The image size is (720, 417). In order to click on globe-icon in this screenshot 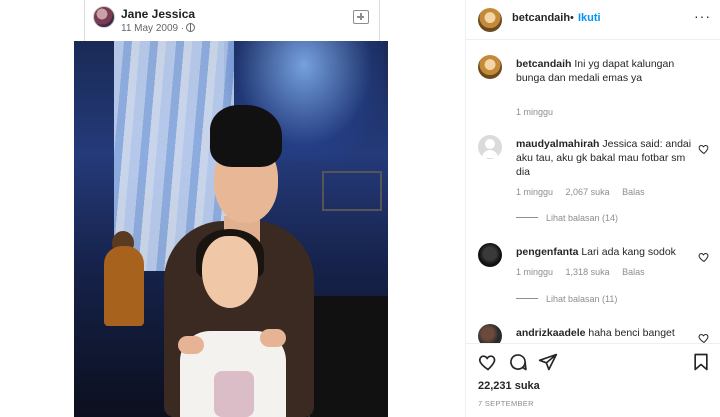, I will do `click(191, 27)`.